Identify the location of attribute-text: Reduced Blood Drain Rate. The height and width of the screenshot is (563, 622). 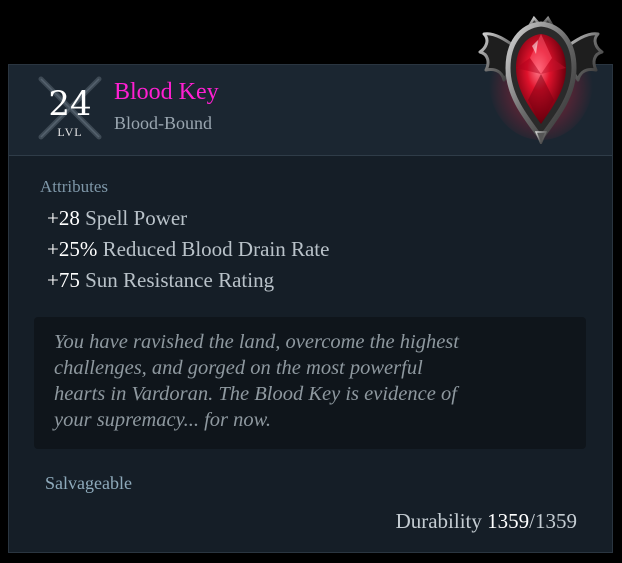
(213, 249).